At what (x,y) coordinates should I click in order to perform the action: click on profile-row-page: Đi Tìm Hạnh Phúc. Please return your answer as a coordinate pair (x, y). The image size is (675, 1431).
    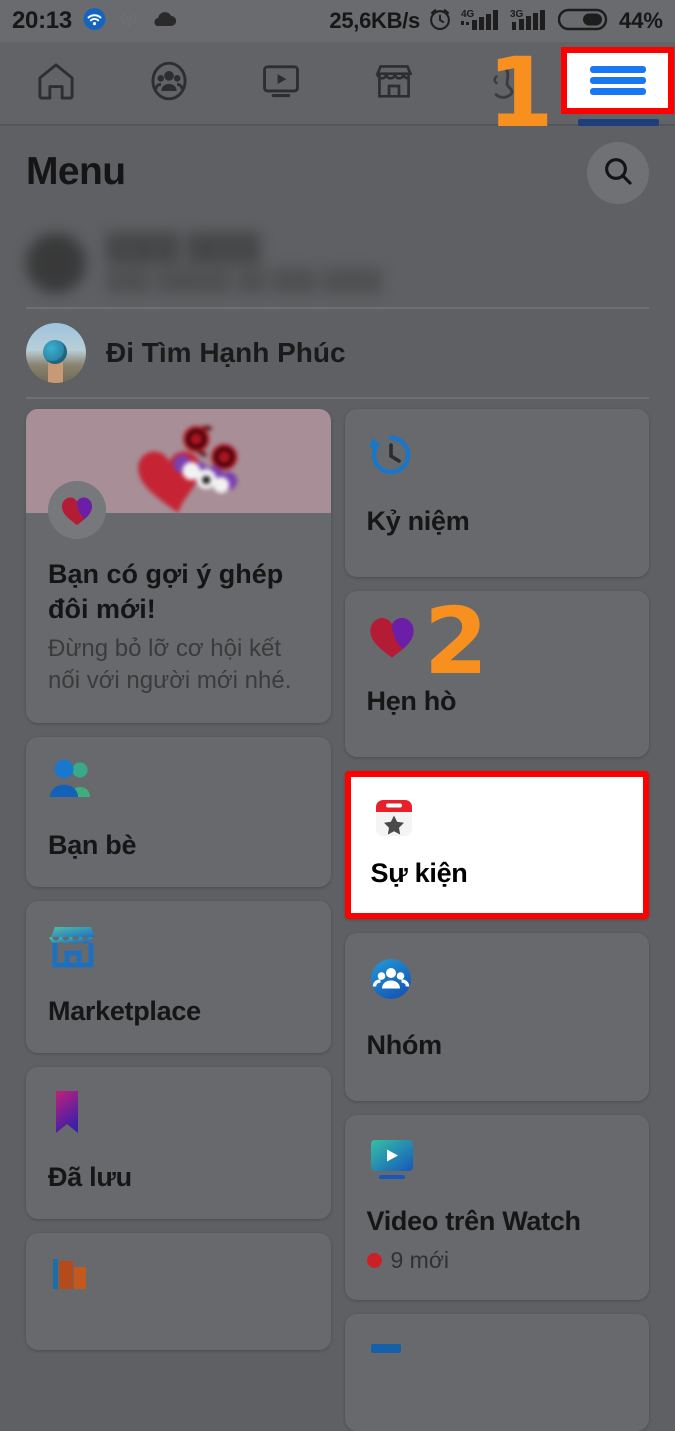
    Looking at the image, I should click on (337, 353).